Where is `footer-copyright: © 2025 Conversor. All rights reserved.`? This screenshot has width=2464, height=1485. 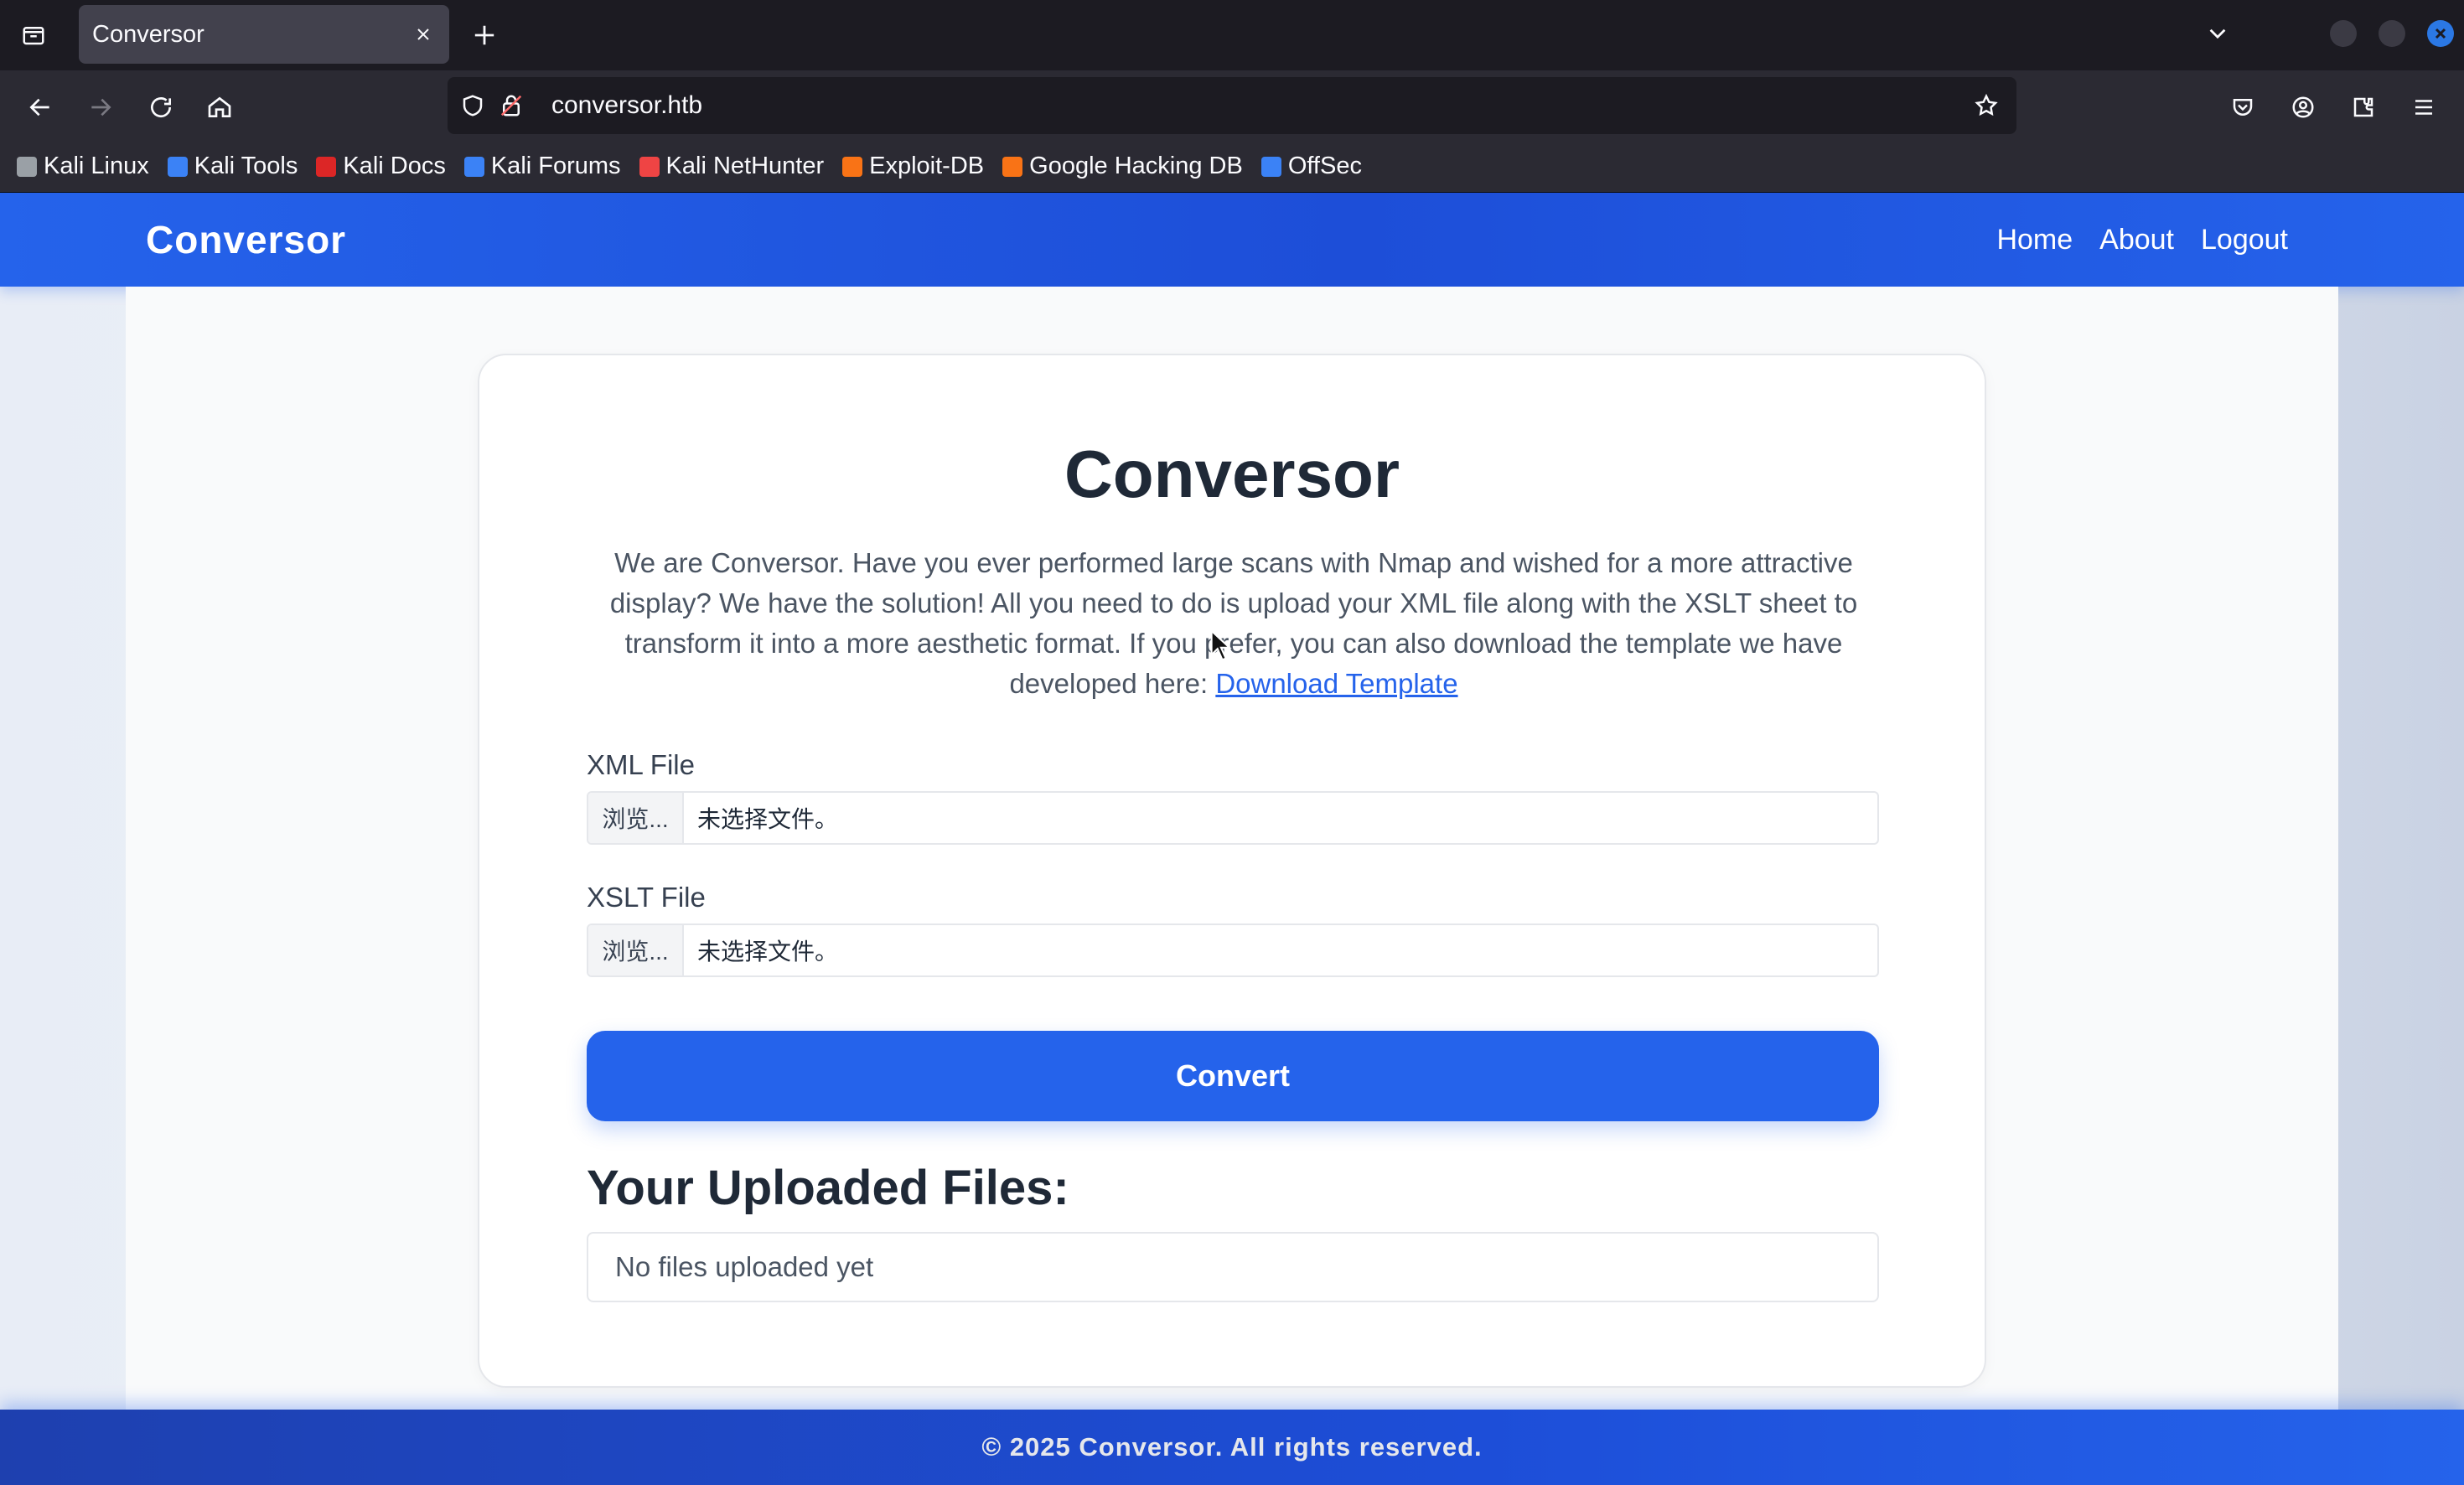 footer-copyright: © 2025 Conversor. All rights reserved. is located at coordinates (1232, 1447).